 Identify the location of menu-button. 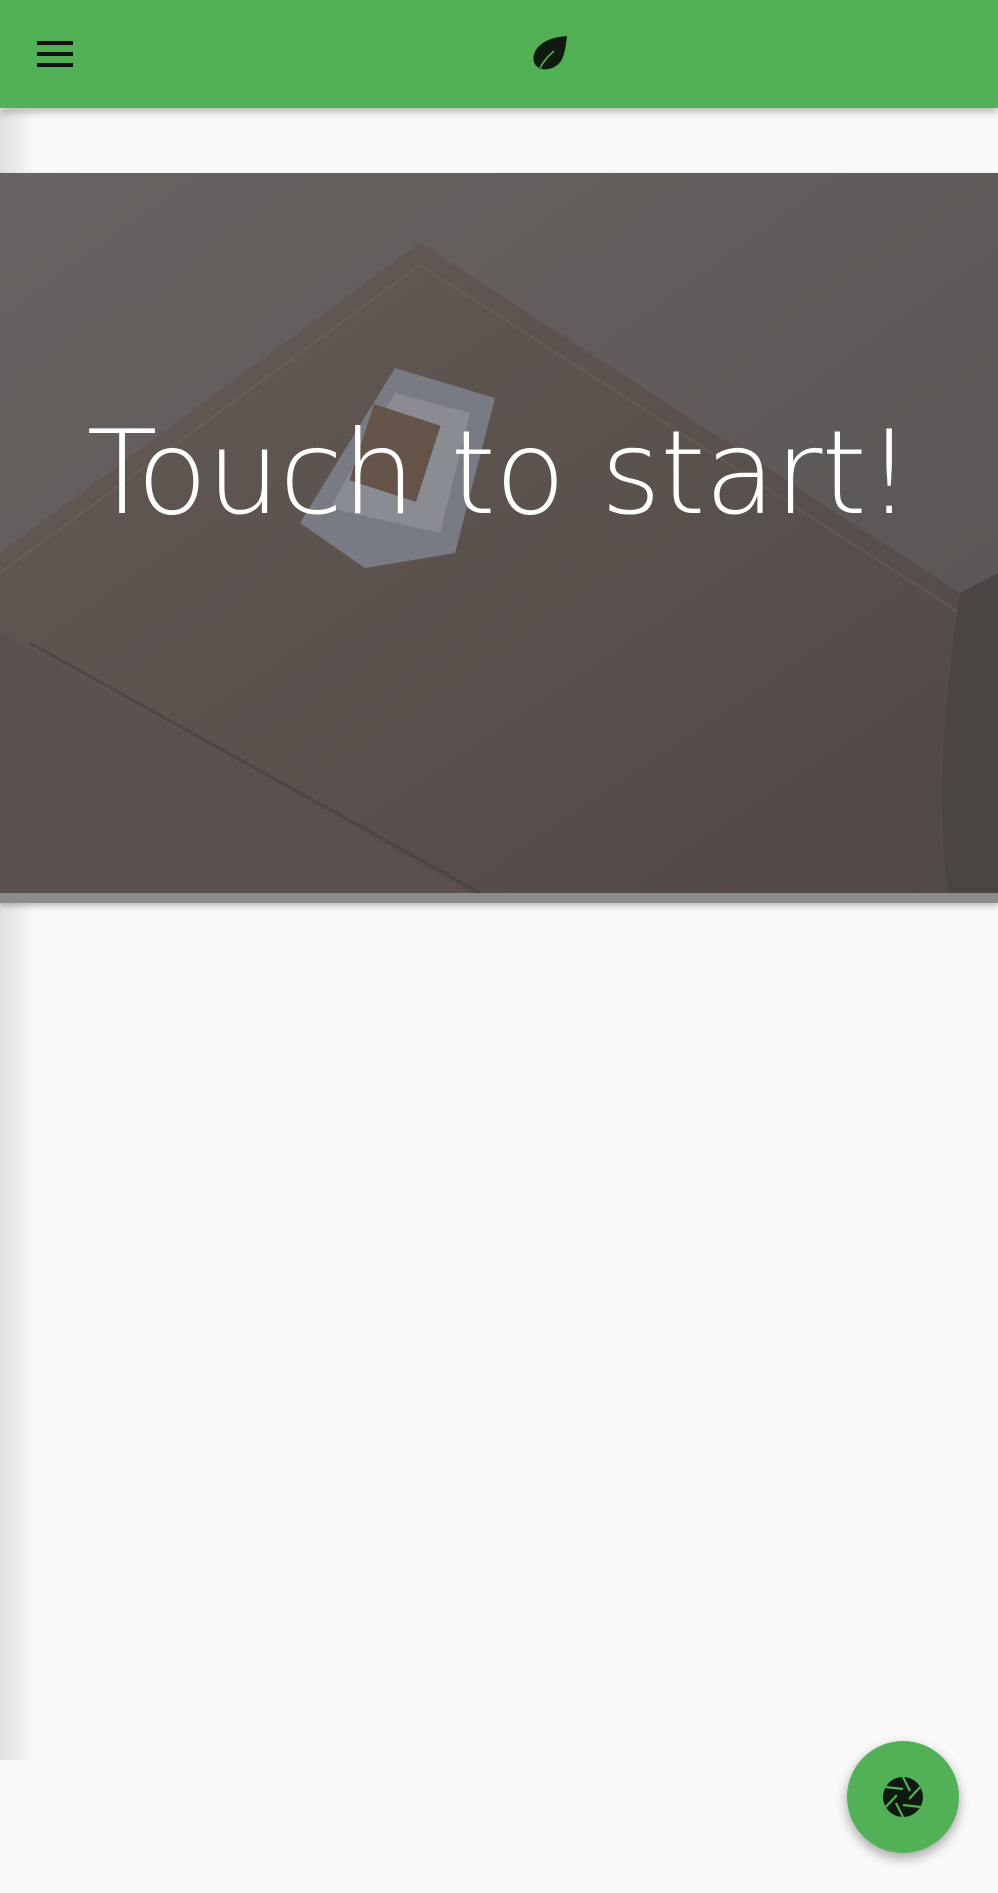
(55, 54).